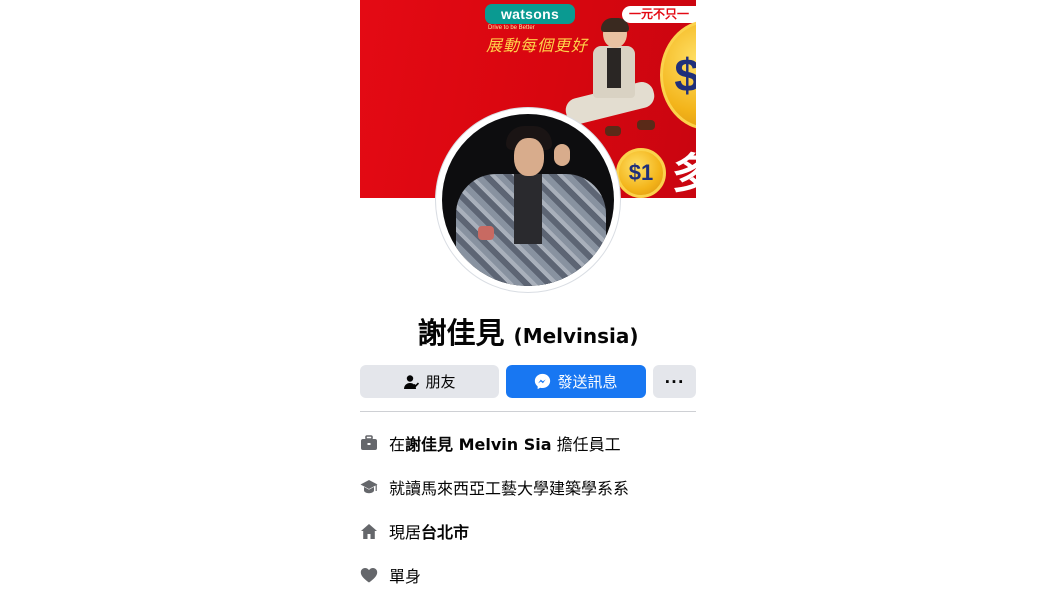 The height and width of the screenshot is (596, 1060). I want to click on residence-prefix: 現居, so click(405, 532).